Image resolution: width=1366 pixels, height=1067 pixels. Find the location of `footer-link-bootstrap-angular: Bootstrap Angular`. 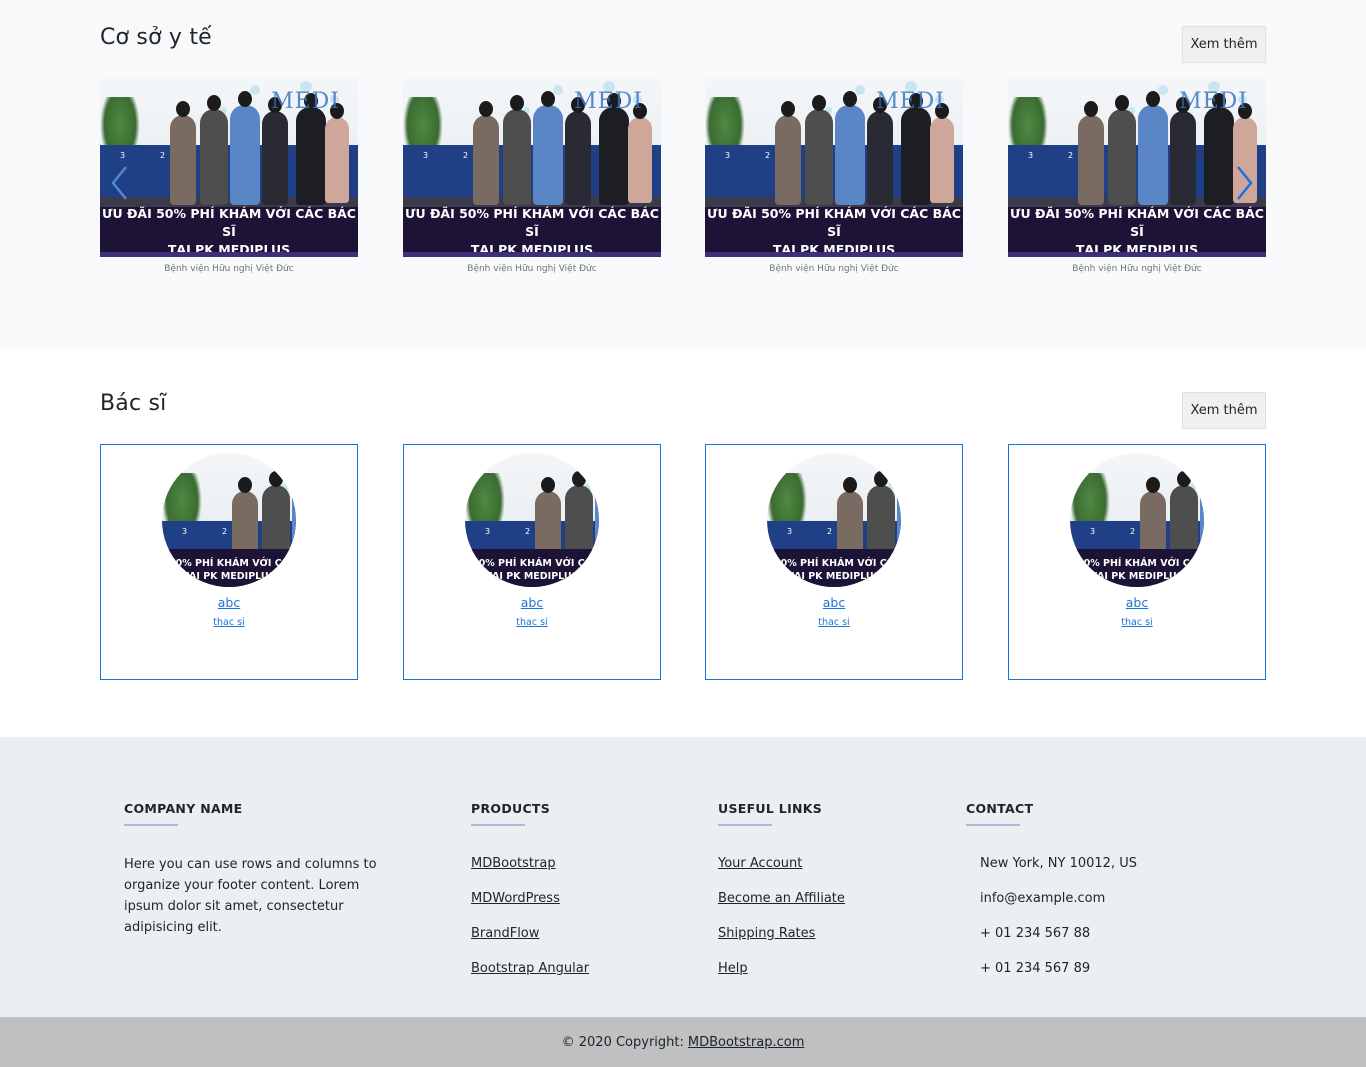

footer-link-bootstrap-angular: Bootstrap Angular is located at coordinates (530, 968).